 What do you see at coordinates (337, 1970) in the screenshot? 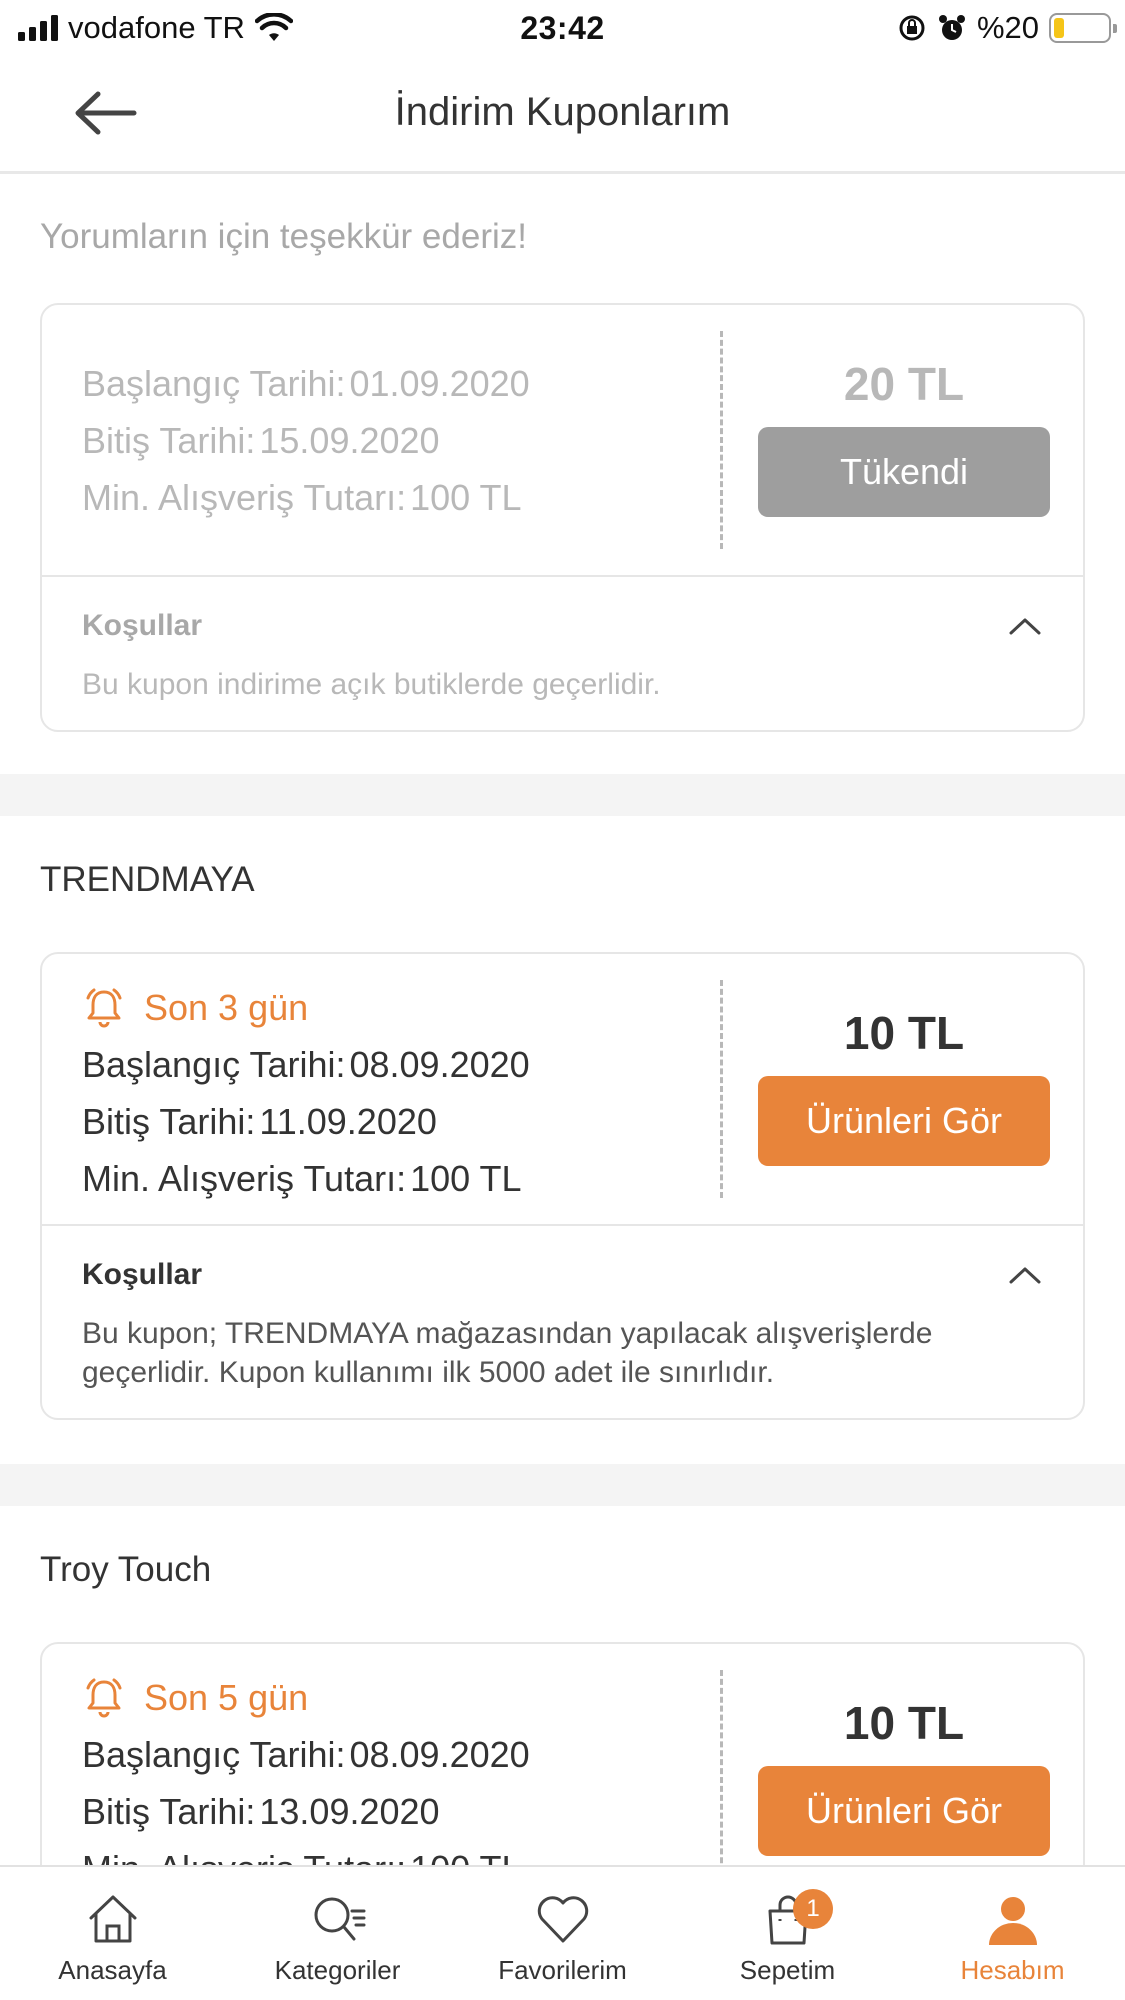
I see `tab-label: Kategoriler` at bounding box center [337, 1970].